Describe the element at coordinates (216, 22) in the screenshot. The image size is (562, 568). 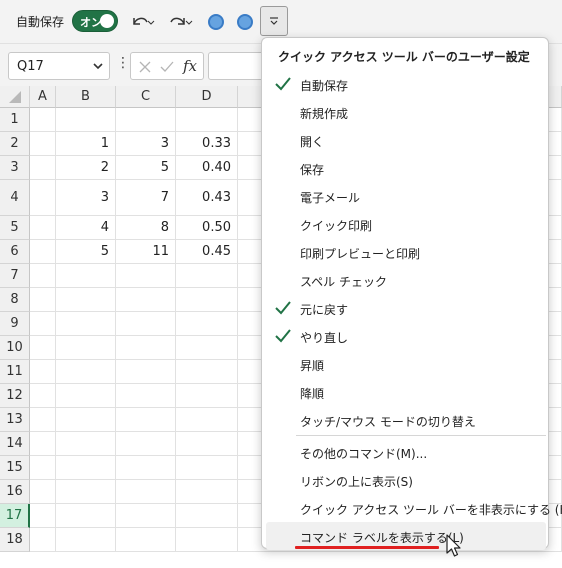
I see `qat-sort-ascending-button` at that location.